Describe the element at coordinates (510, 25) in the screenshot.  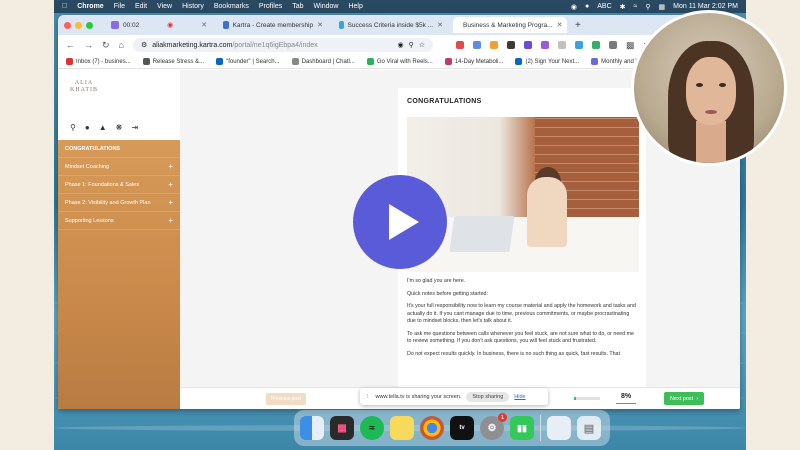
I see `tab-business-marketing: Business & Marketing Progra... ✕` at that location.